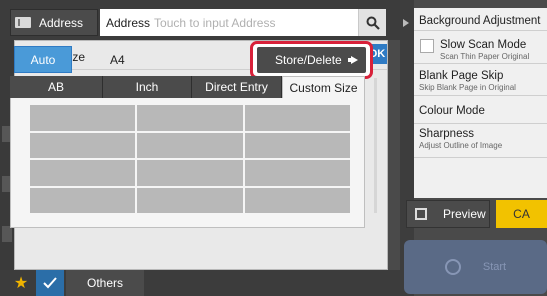 The width and height of the screenshot is (547, 296). I want to click on rp-title: Blank Page Skip, so click(461, 76).